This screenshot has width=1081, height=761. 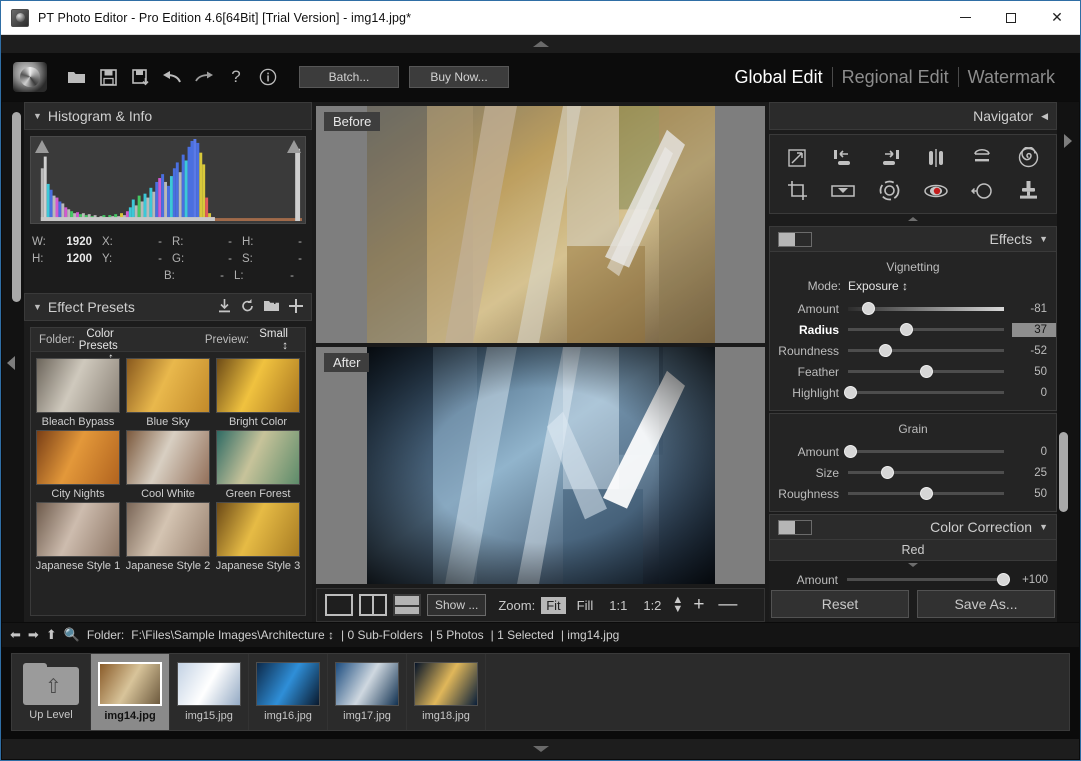 What do you see at coordinates (843, 191) in the screenshot?
I see `straighten-icon` at bounding box center [843, 191].